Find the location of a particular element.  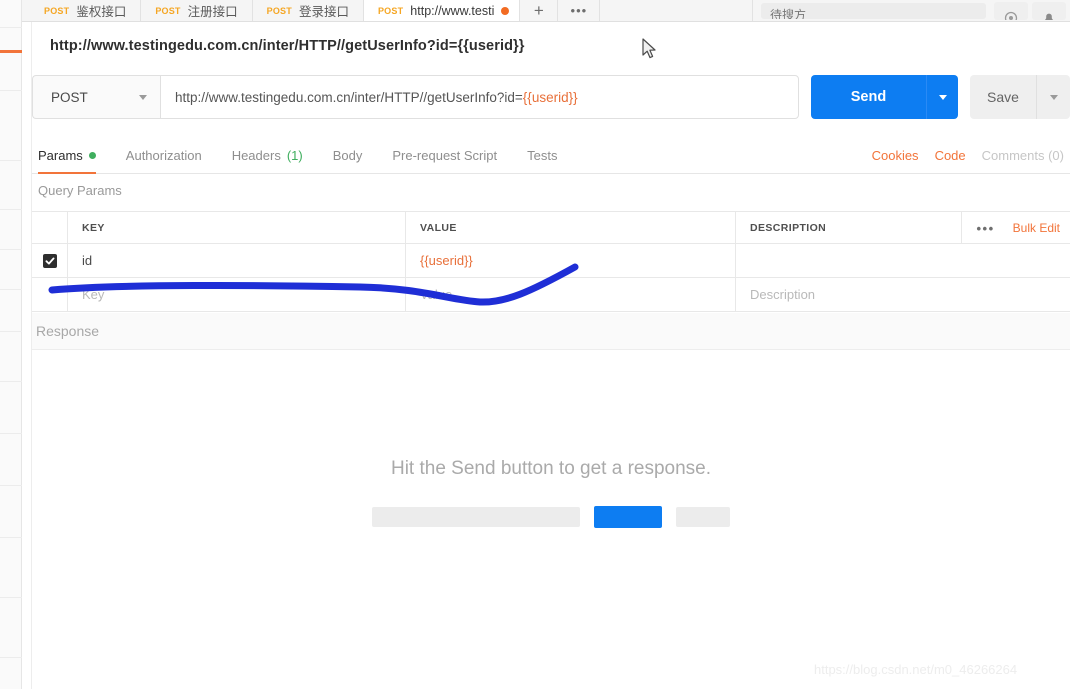

tab-headers-label: Headers is located at coordinates (256, 155).